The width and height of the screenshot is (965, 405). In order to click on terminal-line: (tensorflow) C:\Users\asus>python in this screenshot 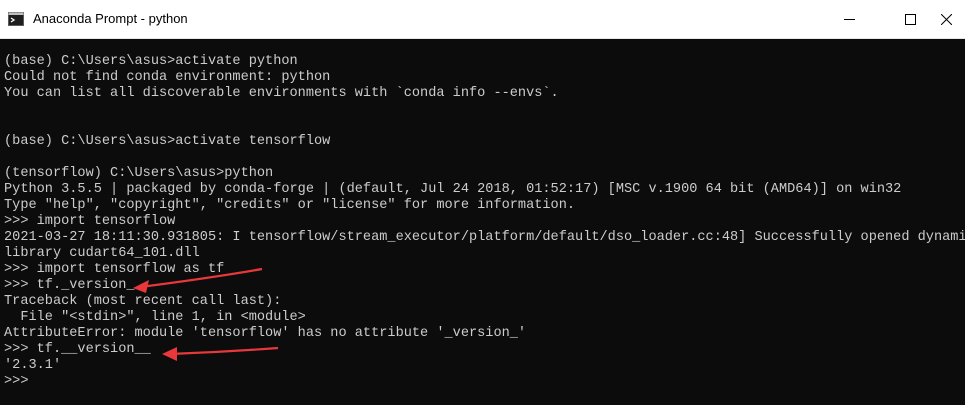, I will do `click(139, 173)`.